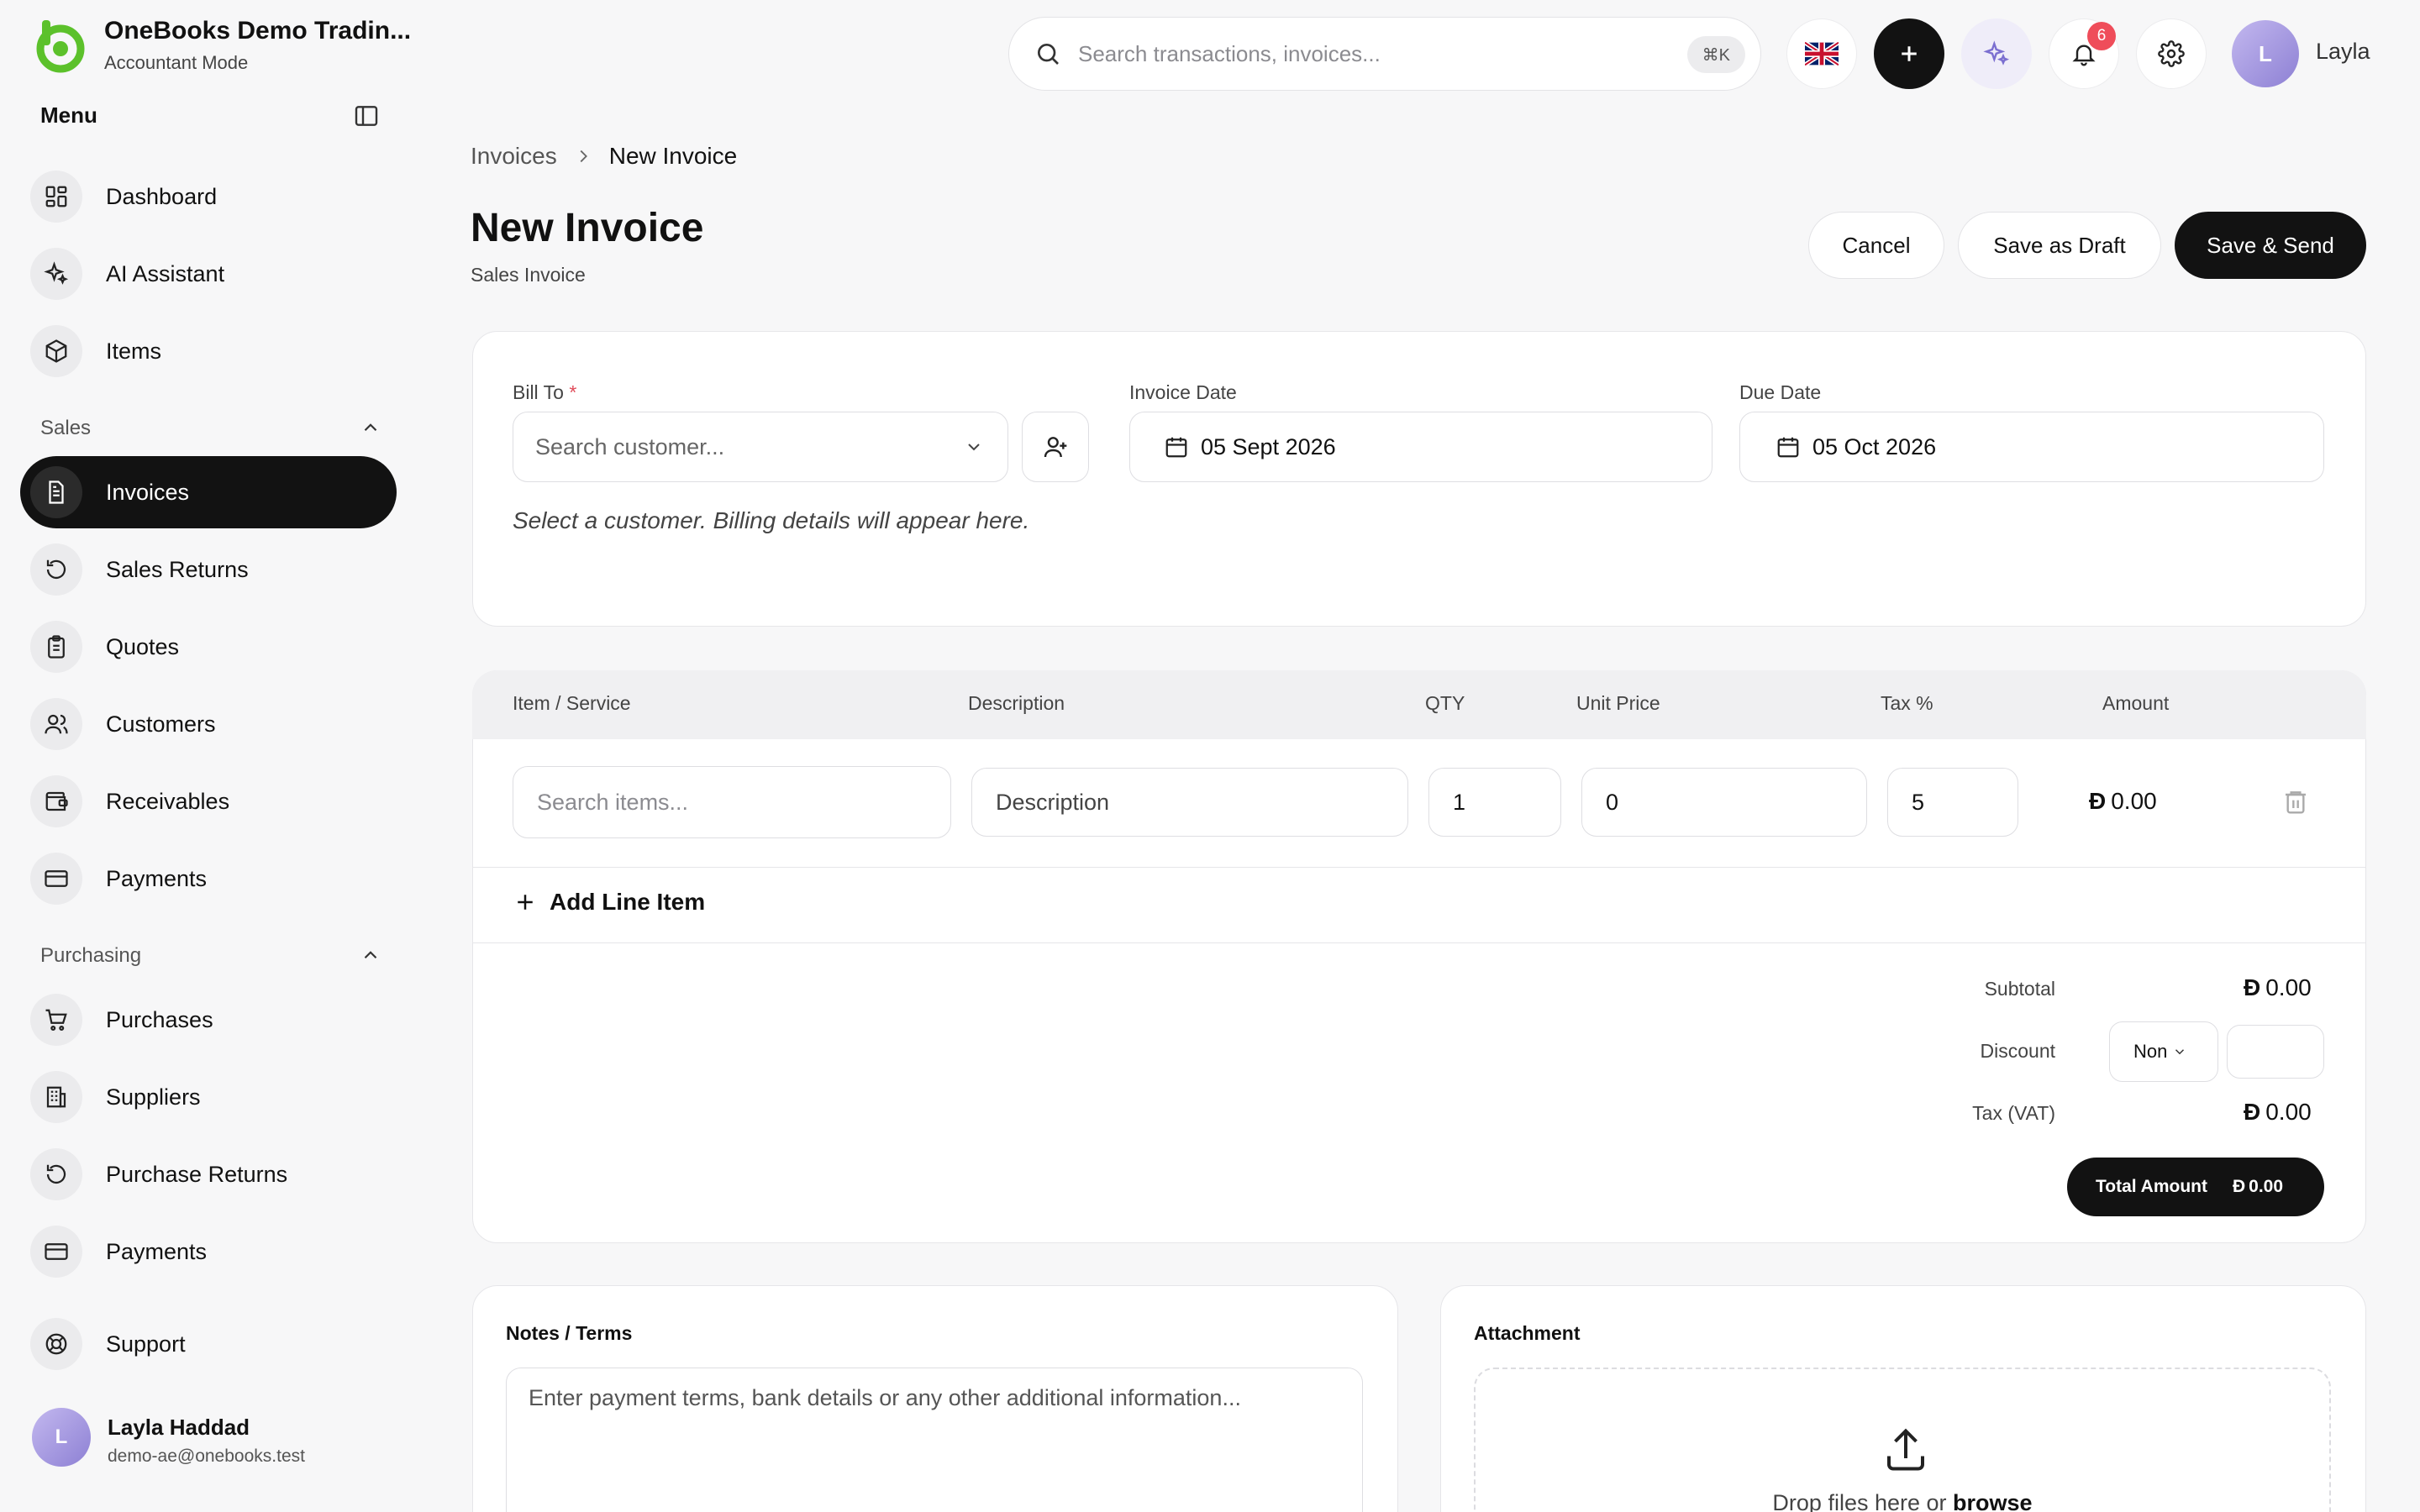  What do you see at coordinates (2343, 52) in the screenshot?
I see `topbar-user-name: Layla` at bounding box center [2343, 52].